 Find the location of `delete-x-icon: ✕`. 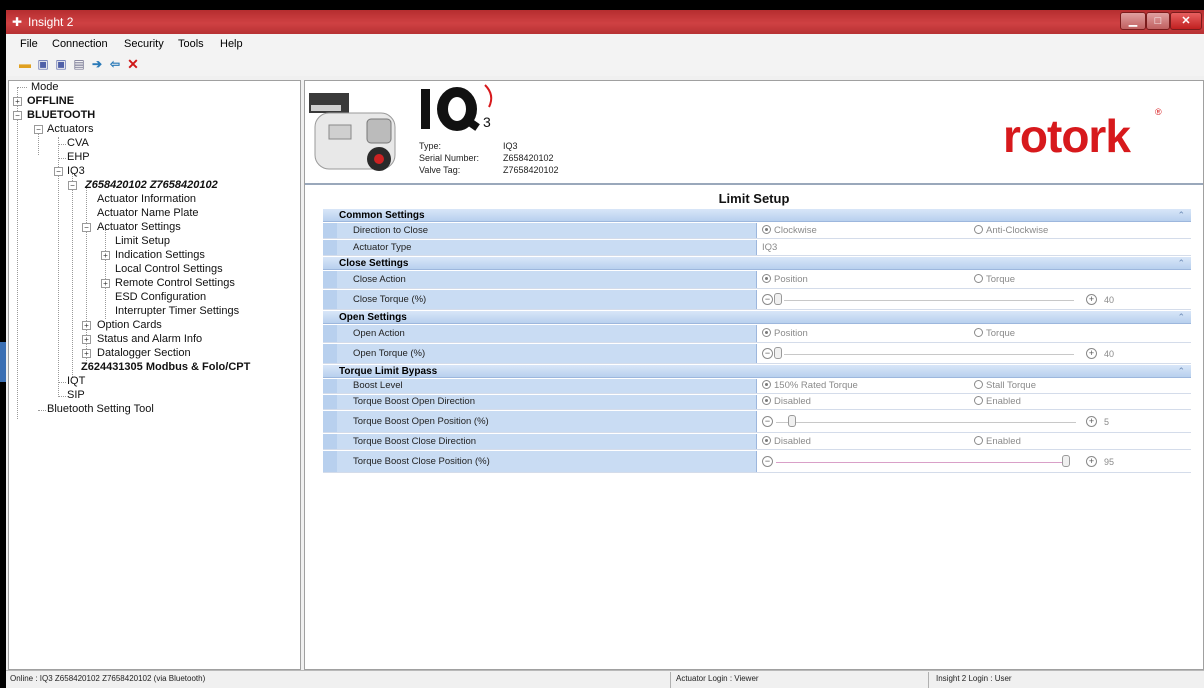

delete-x-icon: ✕ is located at coordinates (133, 64).